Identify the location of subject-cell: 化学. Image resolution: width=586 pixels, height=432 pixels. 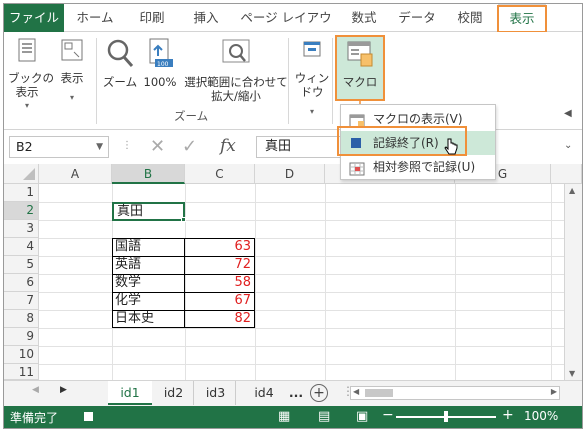
(148, 301).